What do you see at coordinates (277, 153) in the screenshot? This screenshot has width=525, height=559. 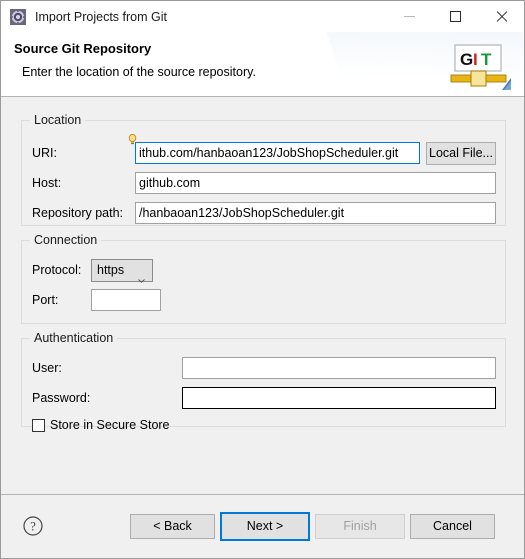 I see `uri-input` at bounding box center [277, 153].